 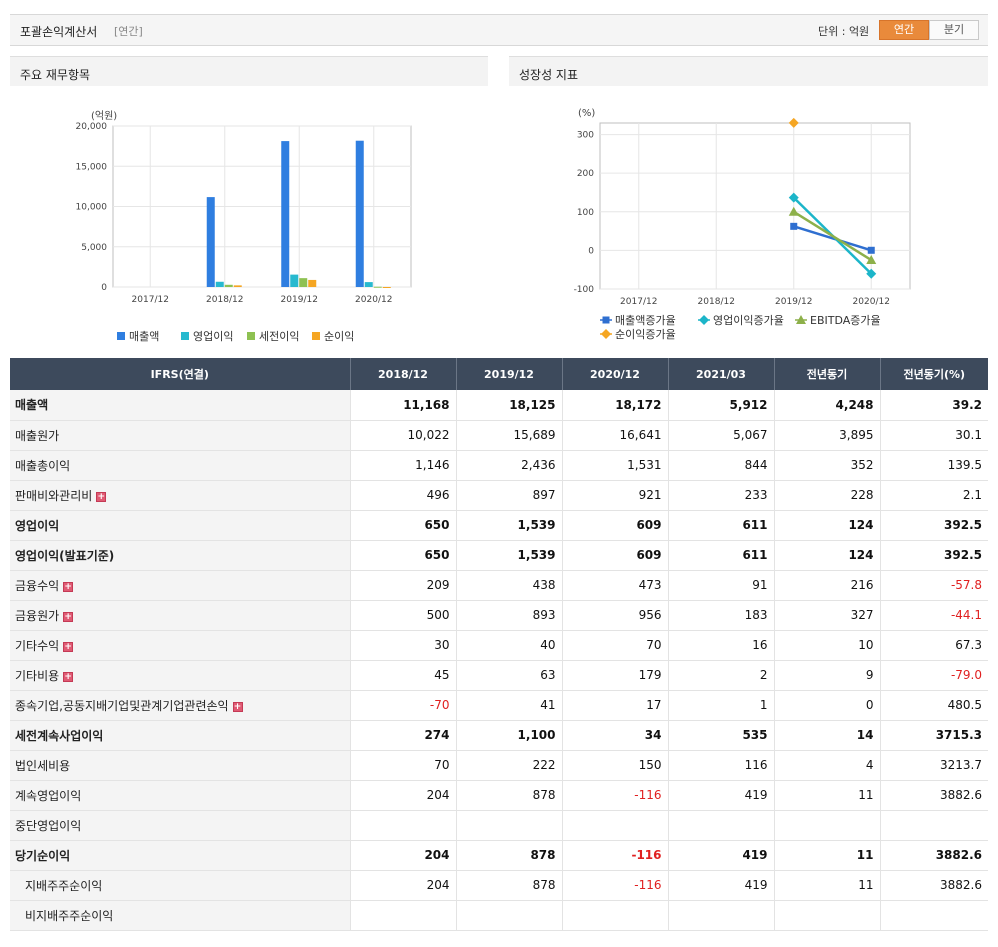 What do you see at coordinates (585, 174) in the screenshot?
I see `y-tick-label: 200` at bounding box center [585, 174].